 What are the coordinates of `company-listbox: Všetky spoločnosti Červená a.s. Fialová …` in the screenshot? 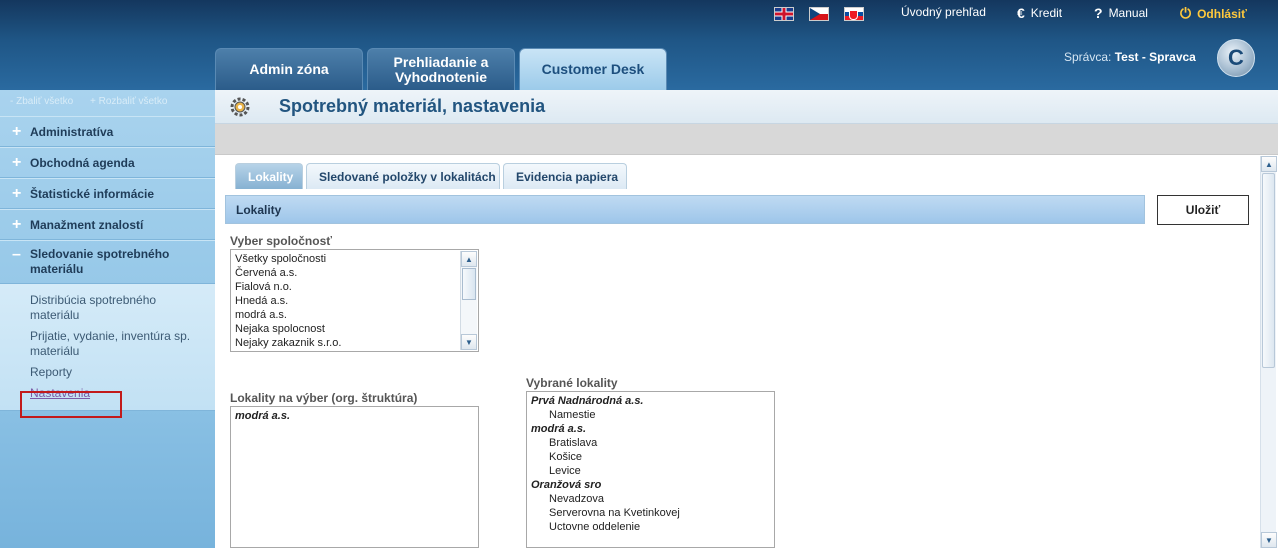 It's located at (354, 300).